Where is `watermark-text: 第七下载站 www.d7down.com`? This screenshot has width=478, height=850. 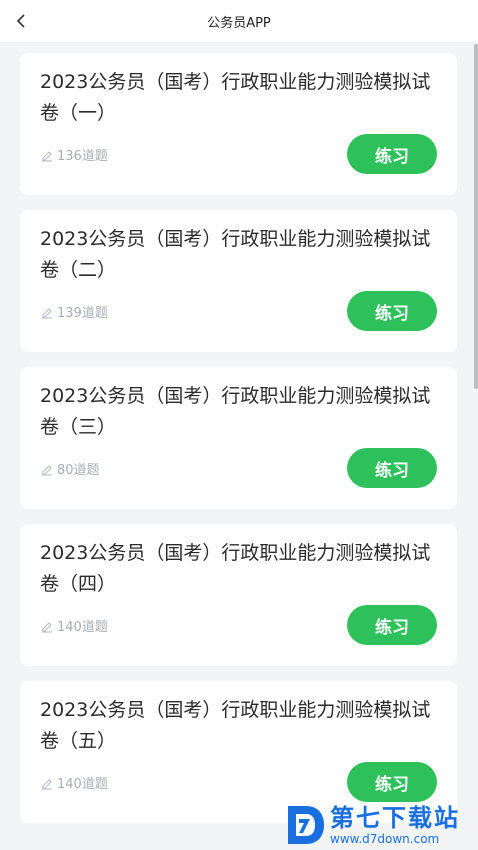
watermark-text: 第七下载站 www.d7down.com is located at coordinates (395, 825).